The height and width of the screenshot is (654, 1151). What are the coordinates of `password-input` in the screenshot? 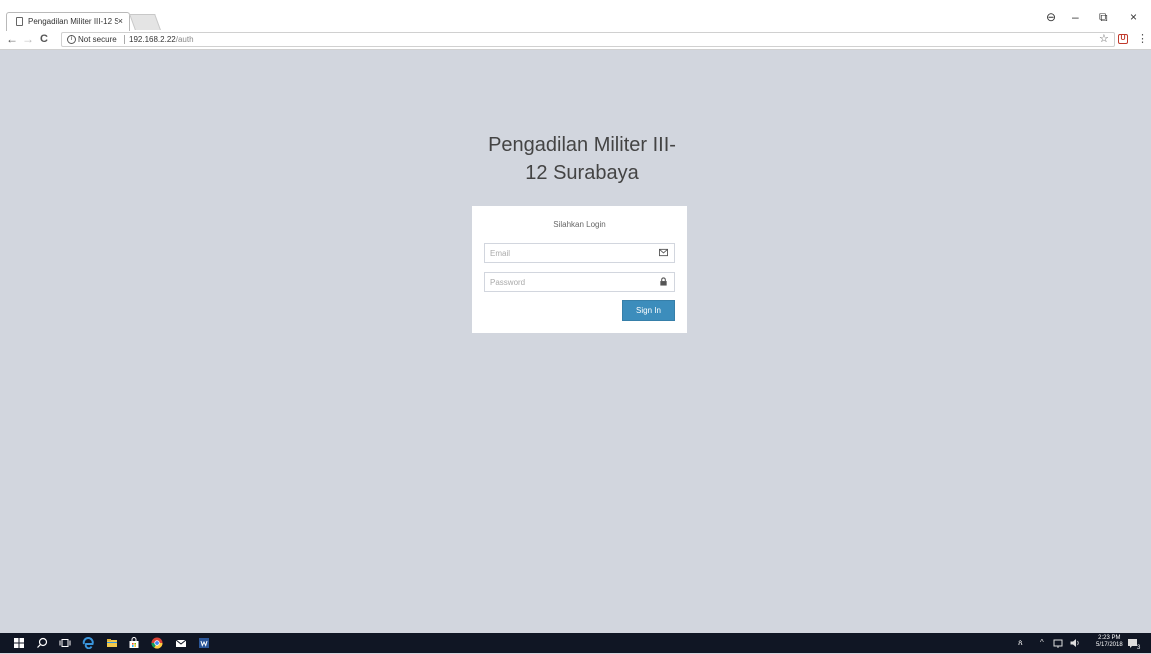 It's located at (572, 282).